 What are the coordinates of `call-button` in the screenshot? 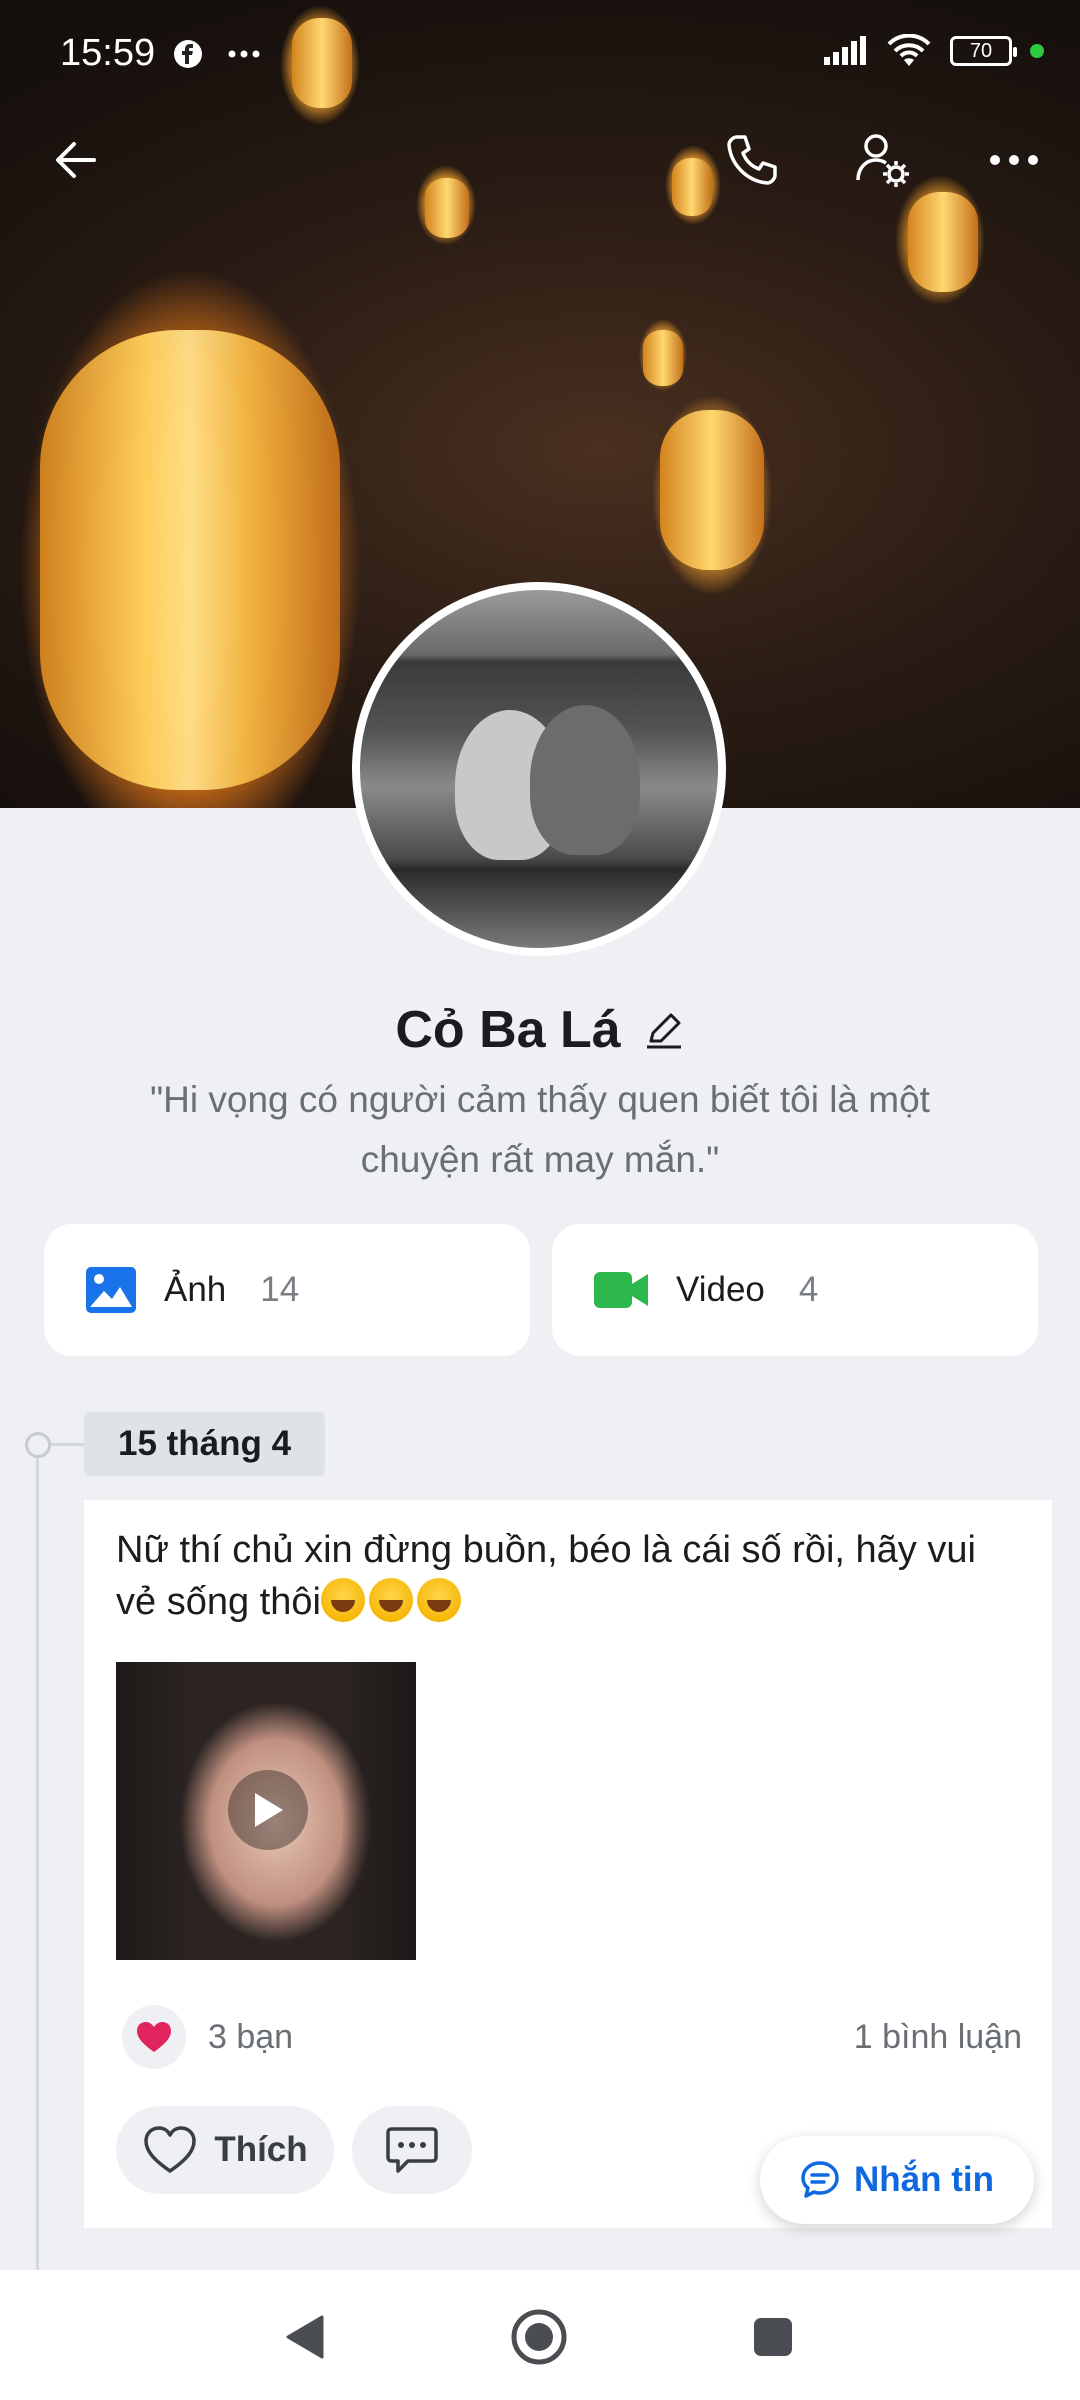 It's located at (752, 160).